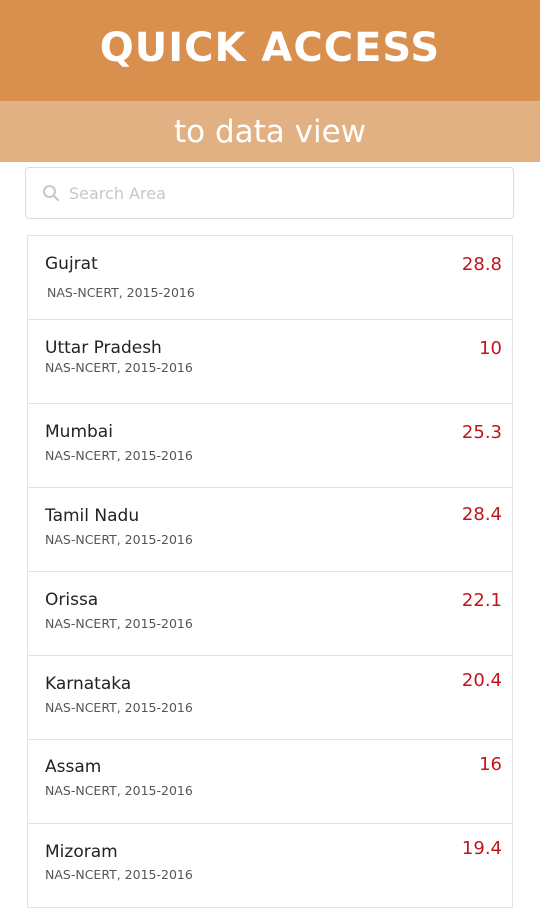 The width and height of the screenshot is (540, 908). I want to click on list-item: Assam NAS-NCERT, 2015-2016 16, so click(270, 782).